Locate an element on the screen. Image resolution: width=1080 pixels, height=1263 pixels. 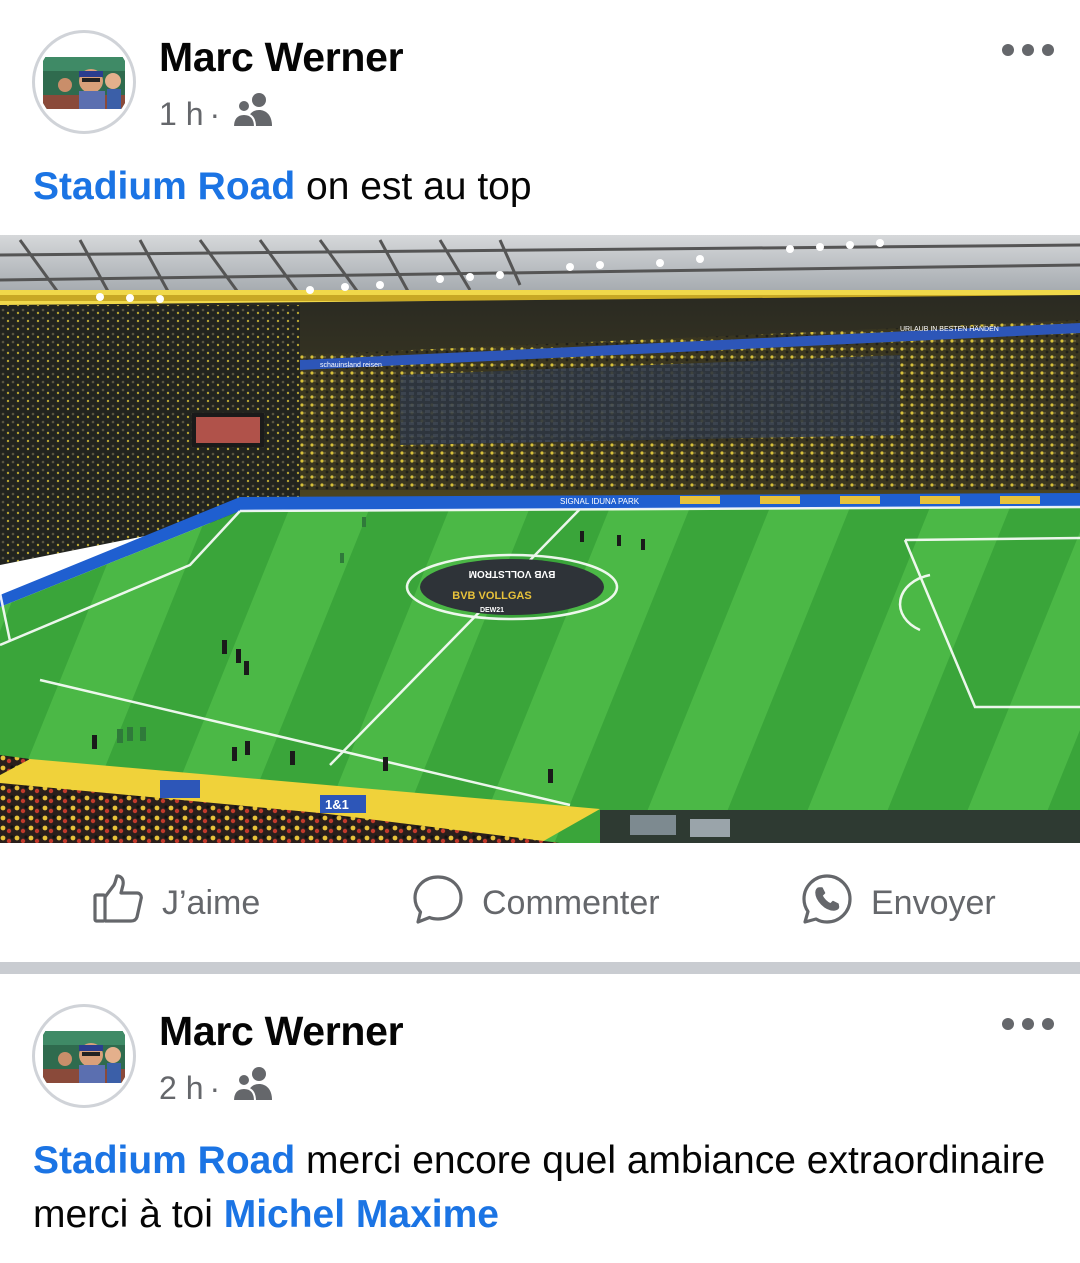
pitch-logo-text: BVB VOLLSTROM is located at coordinates (512, 573).